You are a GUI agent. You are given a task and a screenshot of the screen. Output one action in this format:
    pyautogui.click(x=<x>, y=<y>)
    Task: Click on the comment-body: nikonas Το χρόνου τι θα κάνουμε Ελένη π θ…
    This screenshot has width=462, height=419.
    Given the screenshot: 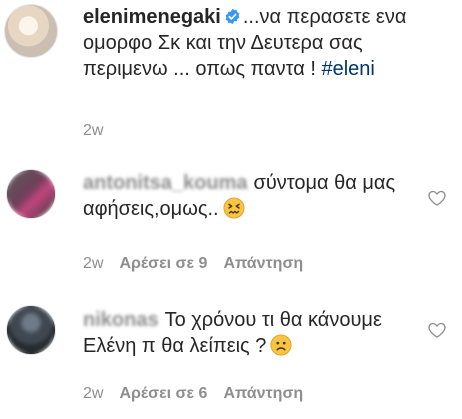 What is the action you would take?
    pyautogui.click(x=243, y=333)
    